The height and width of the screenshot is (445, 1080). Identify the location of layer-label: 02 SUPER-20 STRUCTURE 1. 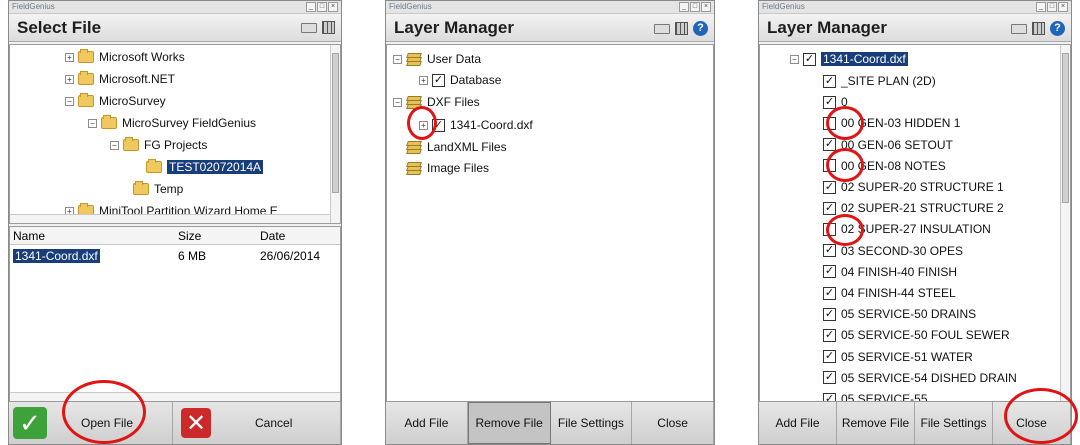
(922, 187).